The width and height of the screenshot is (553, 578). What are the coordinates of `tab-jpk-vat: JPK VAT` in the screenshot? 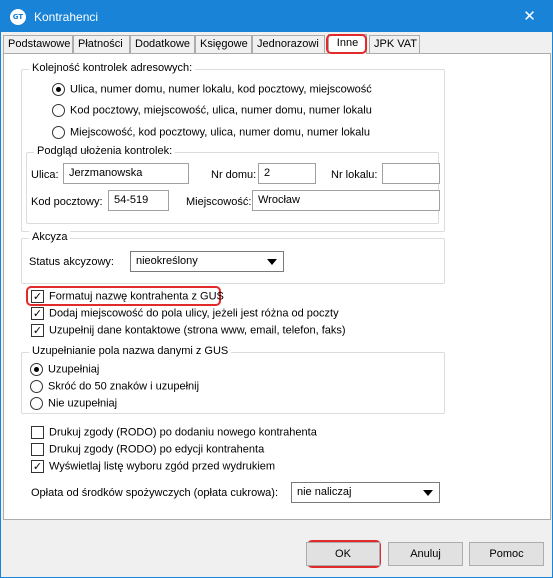 It's located at (394, 44).